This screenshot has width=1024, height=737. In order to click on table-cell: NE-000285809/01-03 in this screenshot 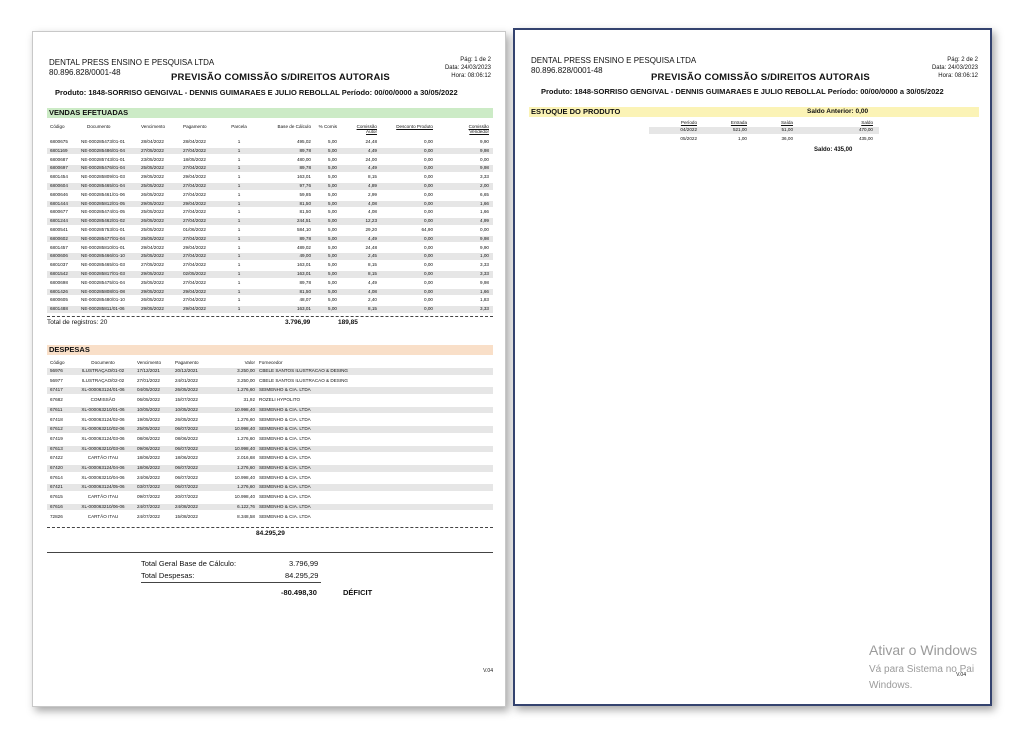, I will do `click(103, 177)`.